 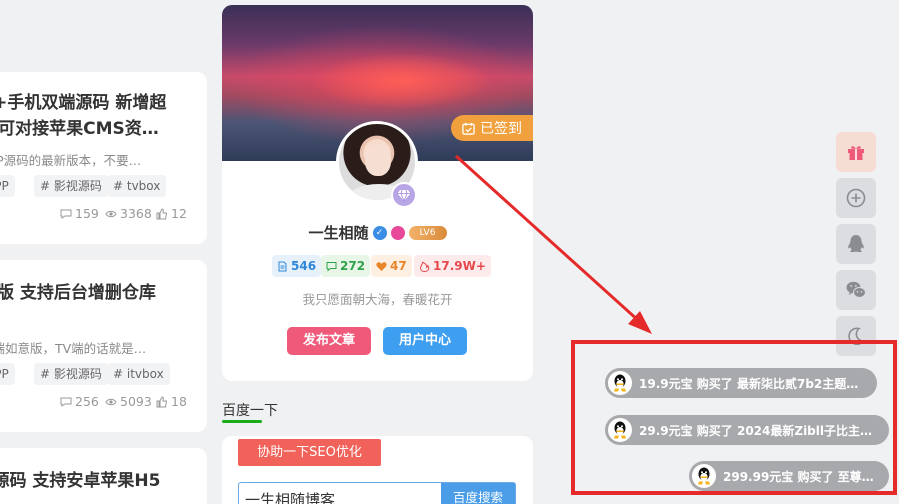 I want to click on wechat-button, so click(x=856, y=290).